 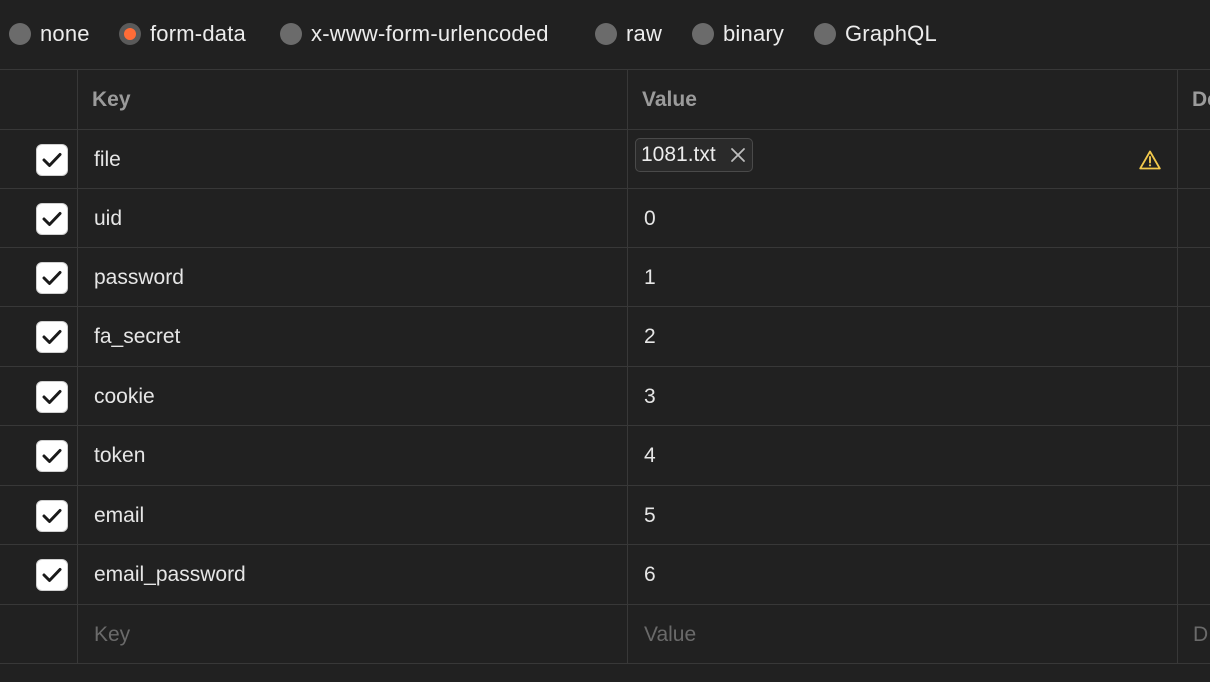 I want to click on radio-graphql: GraphQL, so click(x=875, y=34).